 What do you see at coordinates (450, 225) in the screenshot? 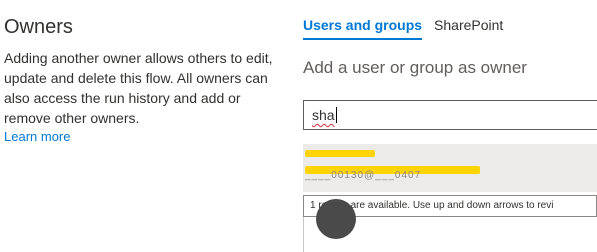
I see `owners-list-area` at bounding box center [450, 225].